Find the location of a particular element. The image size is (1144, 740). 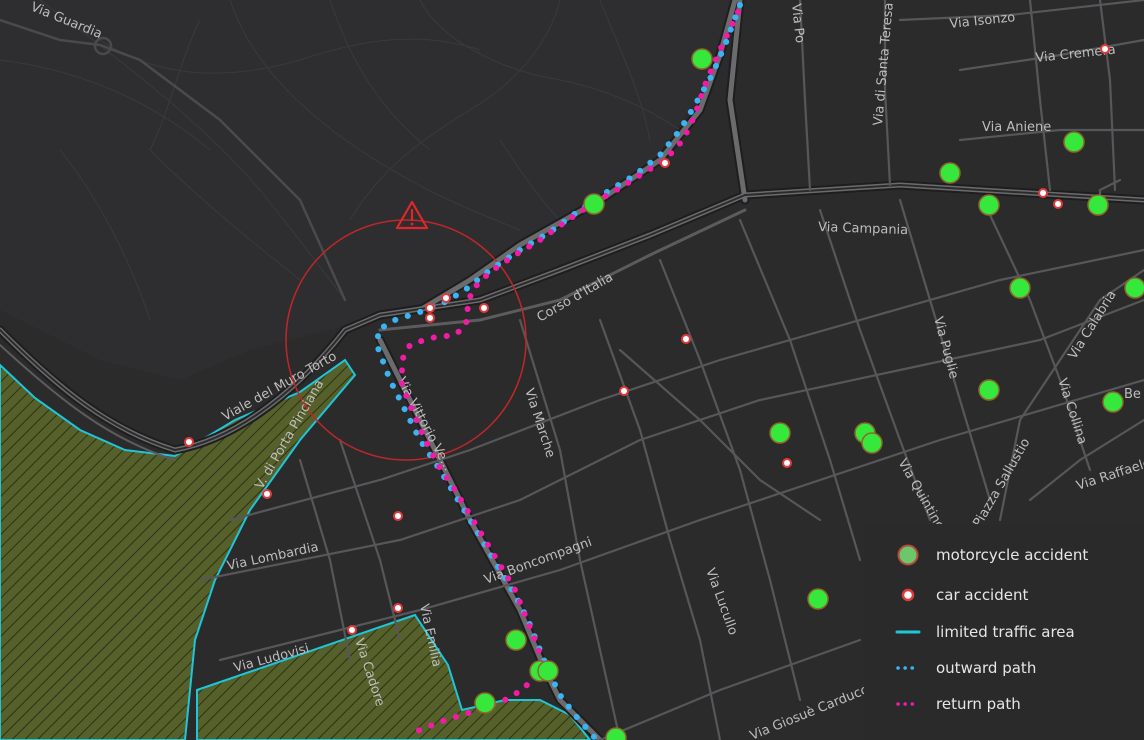

legend-label-motorcycle: motorcycle accident is located at coordinates (1012, 555).